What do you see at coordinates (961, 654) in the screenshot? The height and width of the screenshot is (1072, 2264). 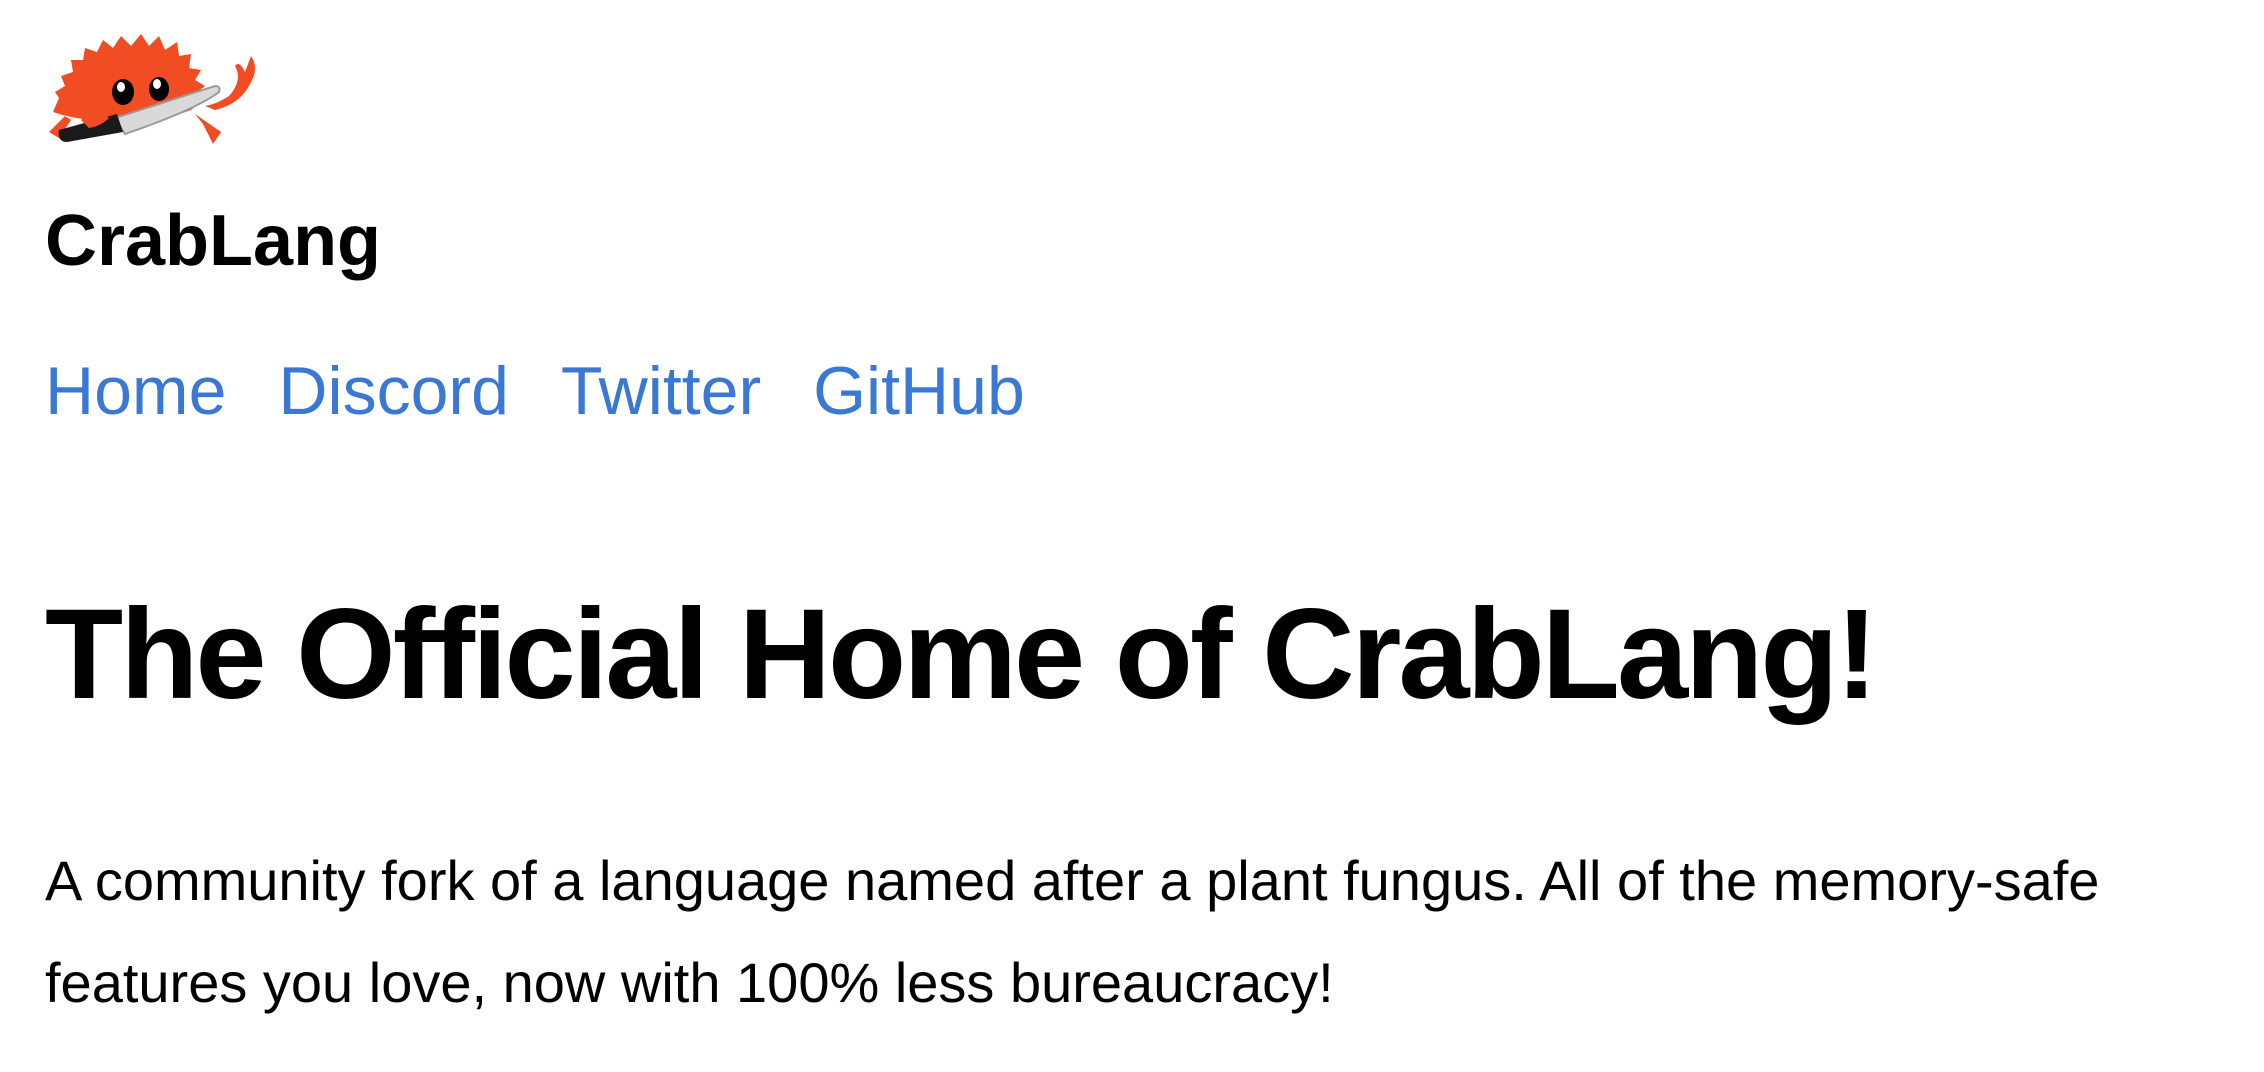 I see `page-headline: The Official Home of CrabLang!` at bounding box center [961, 654].